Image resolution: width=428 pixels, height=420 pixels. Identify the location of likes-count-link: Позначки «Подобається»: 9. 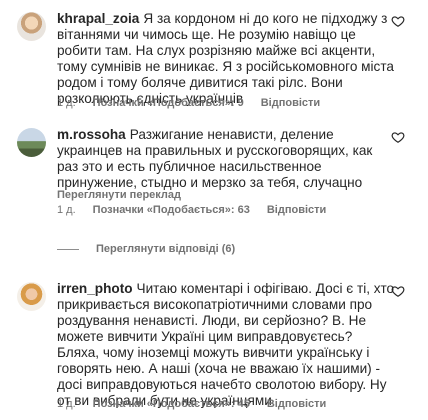
(168, 103).